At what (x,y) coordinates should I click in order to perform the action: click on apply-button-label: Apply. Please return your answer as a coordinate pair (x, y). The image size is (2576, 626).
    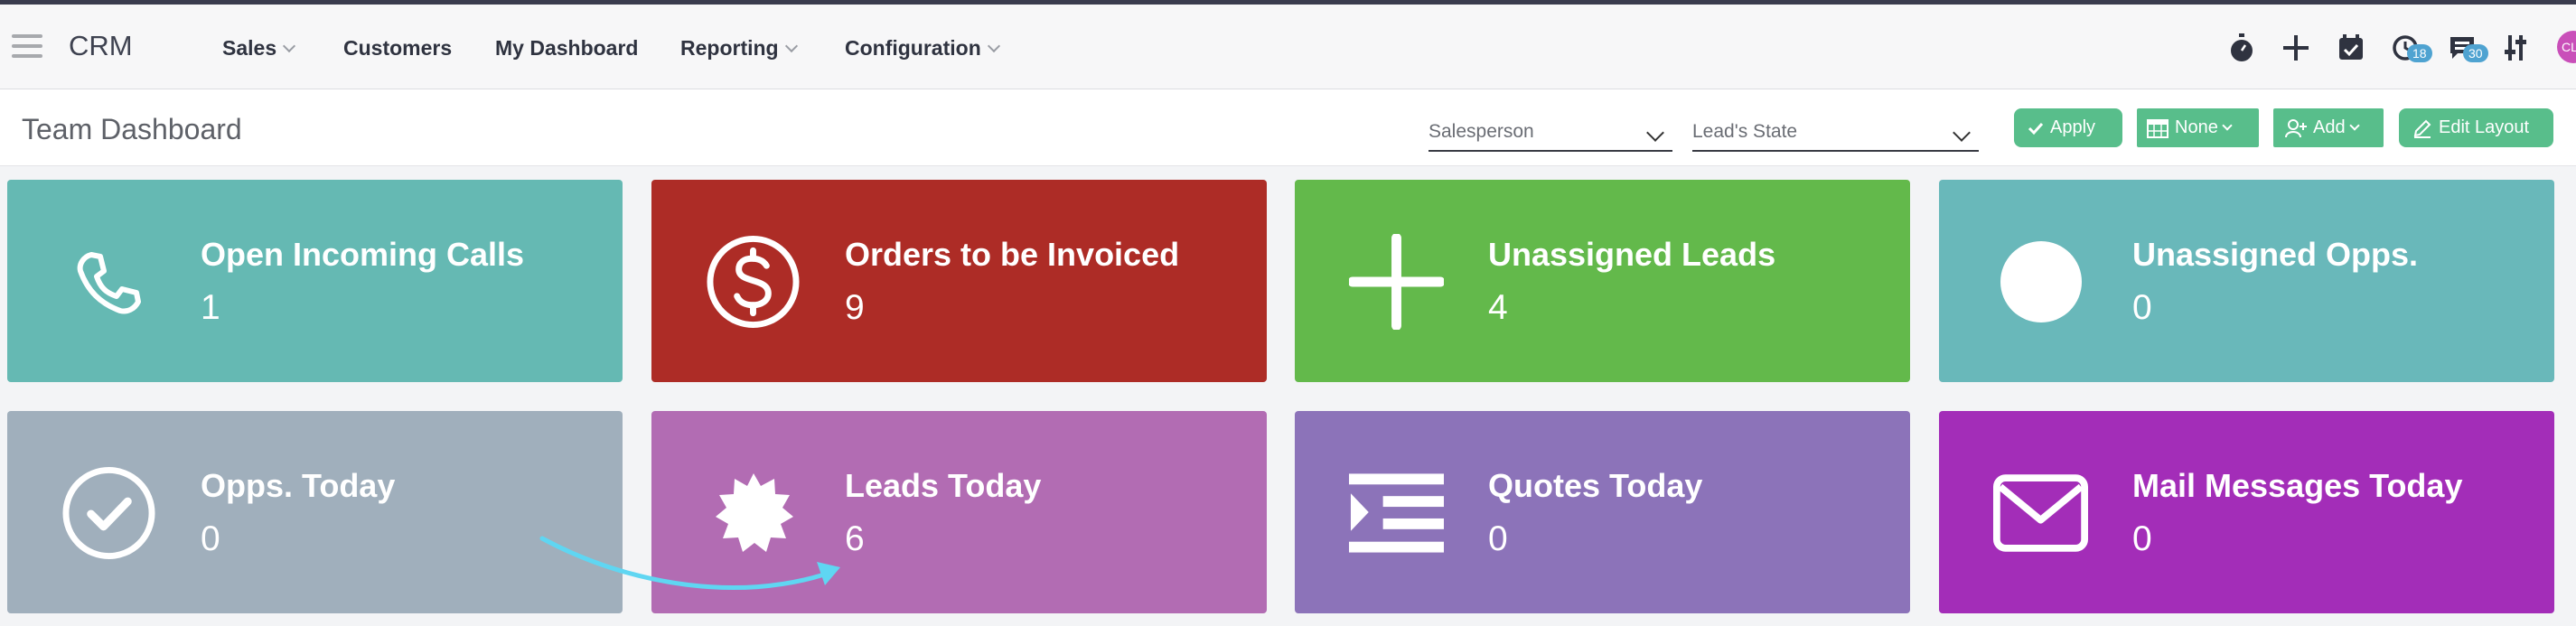
    Looking at the image, I should click on (2073, 127).